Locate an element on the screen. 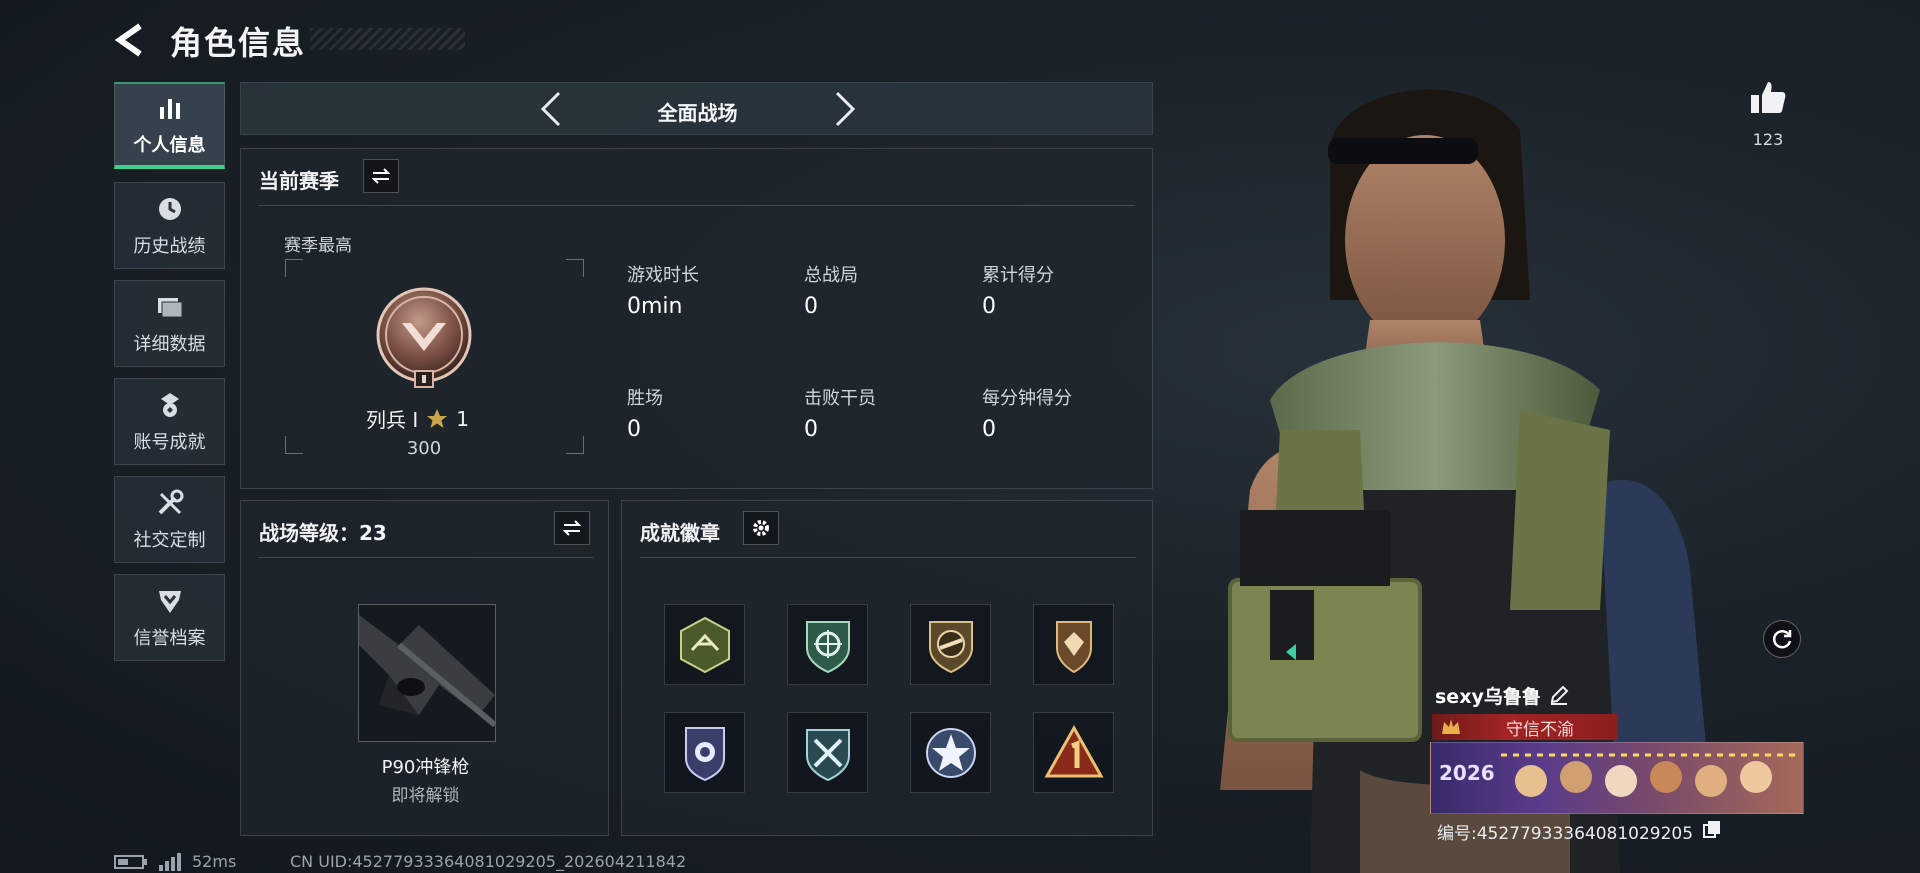  honor-title-banner: 守信不渝 is located at coordinates (1525, 727).